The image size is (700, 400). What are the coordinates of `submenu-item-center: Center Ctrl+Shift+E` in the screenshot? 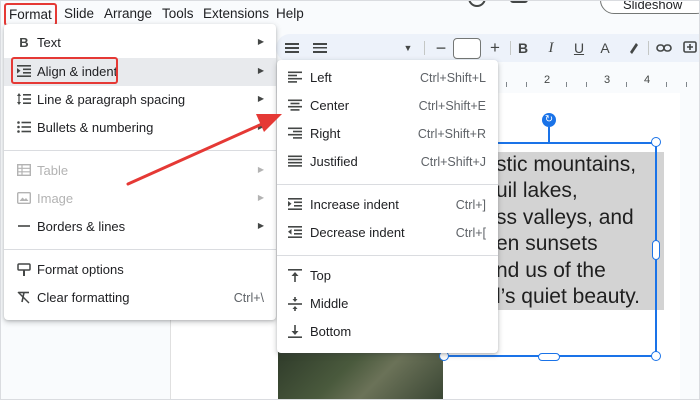 It's located at (387, 106).